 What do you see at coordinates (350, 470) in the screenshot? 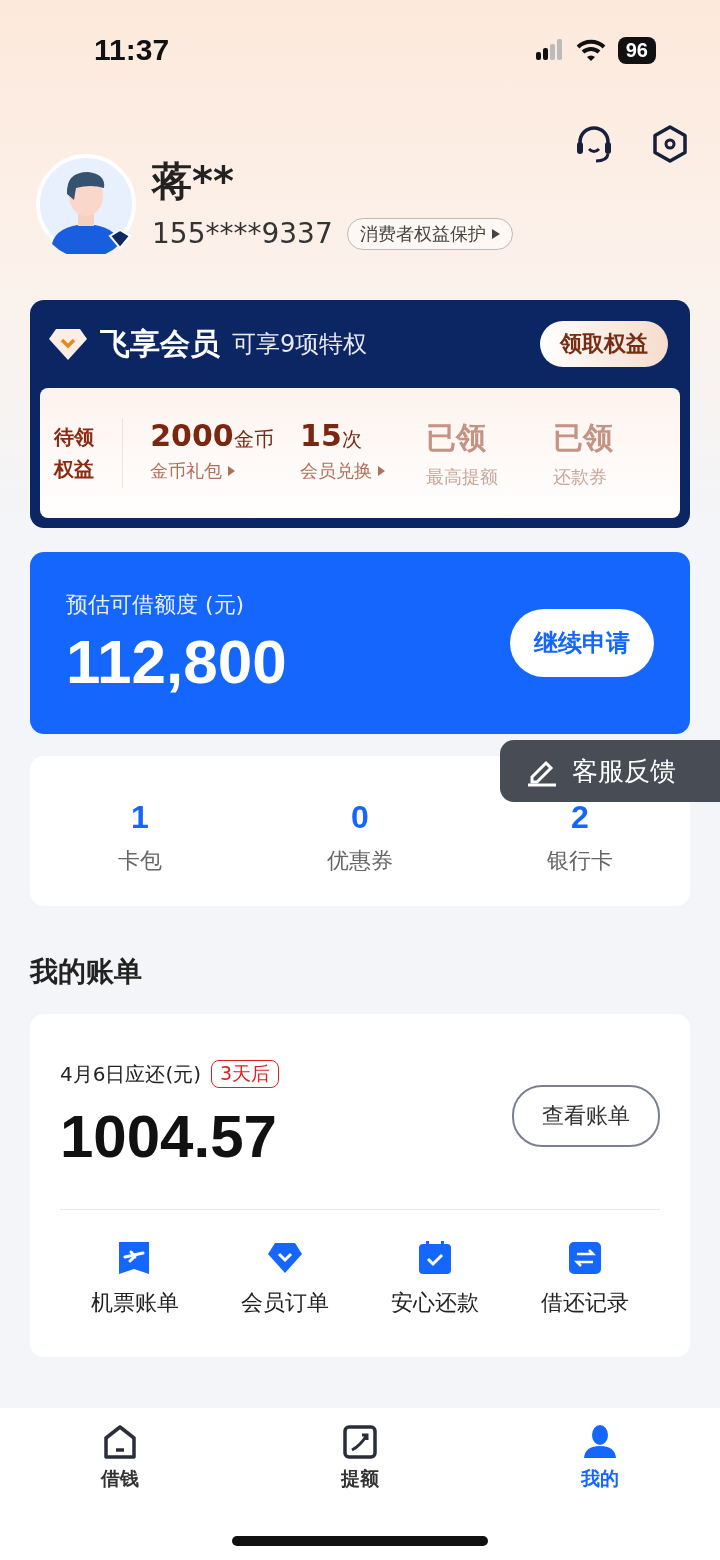
I see `benefit-label: 会员兑换` at bounding box center [350, 470].